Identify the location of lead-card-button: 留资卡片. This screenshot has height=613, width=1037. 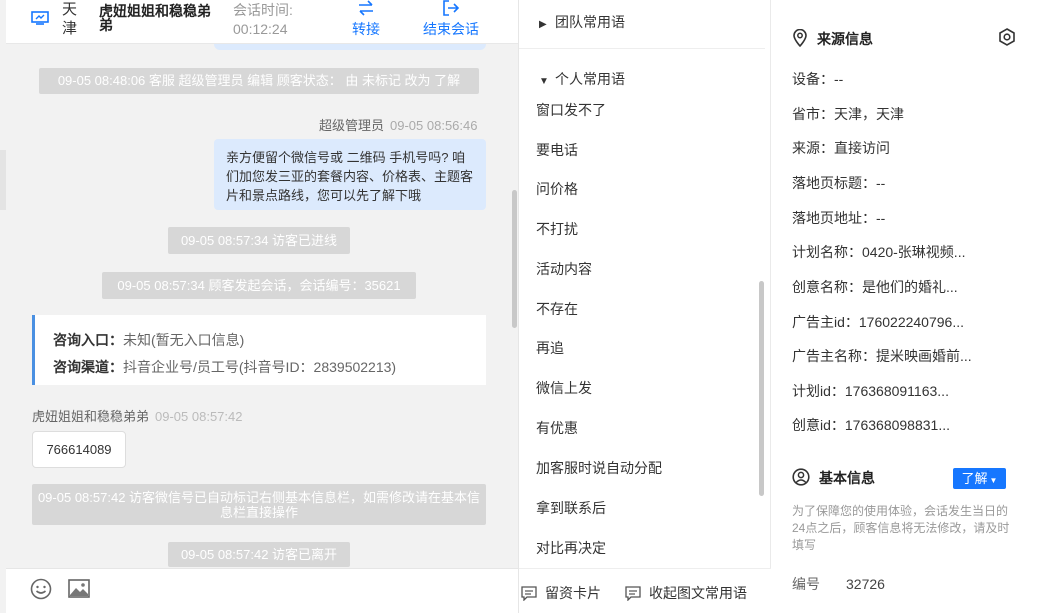
(561, 593).